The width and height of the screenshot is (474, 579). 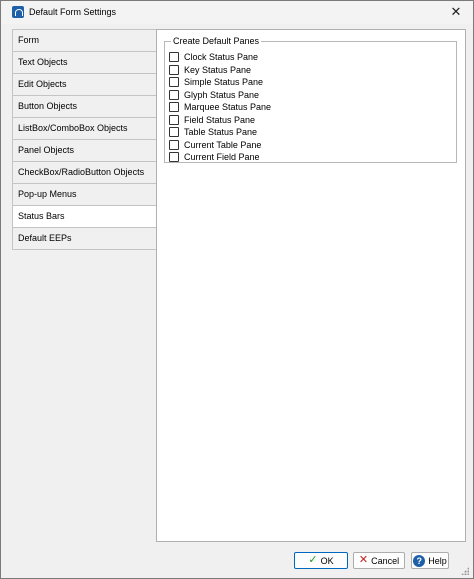 I want to click on option-label: Field Status Pane, so click(x=220, y=119).